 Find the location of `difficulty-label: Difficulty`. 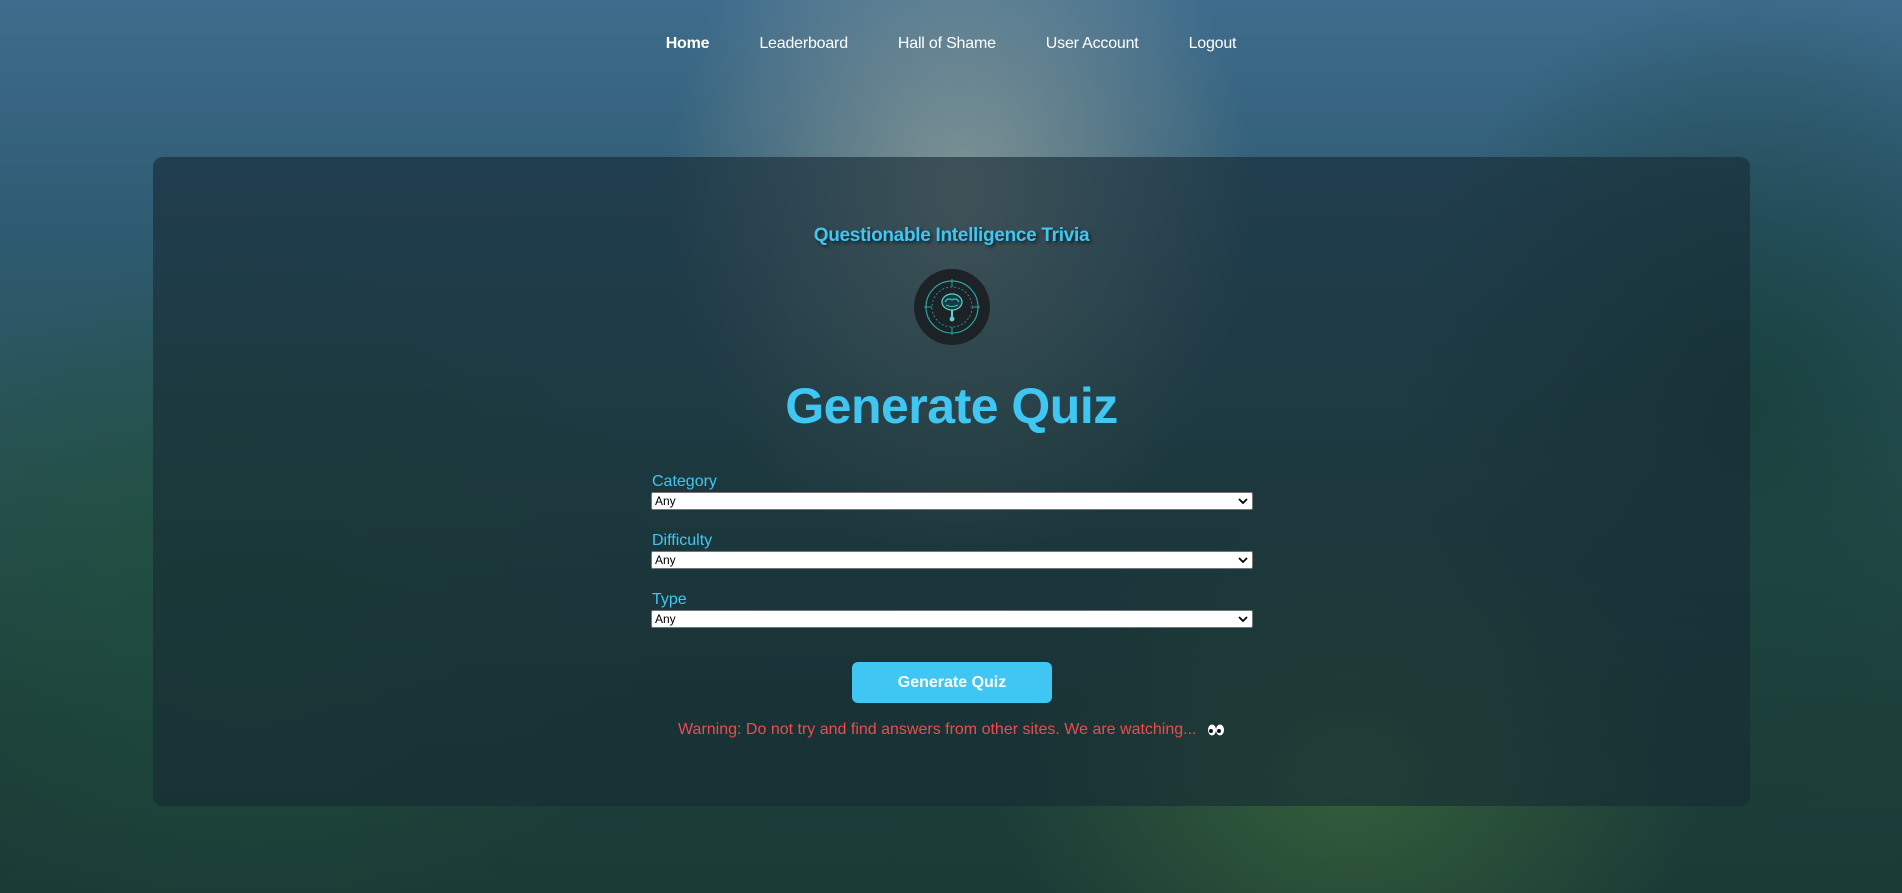

difficulty-label: Difficulty is located at coordinates (682, 540).